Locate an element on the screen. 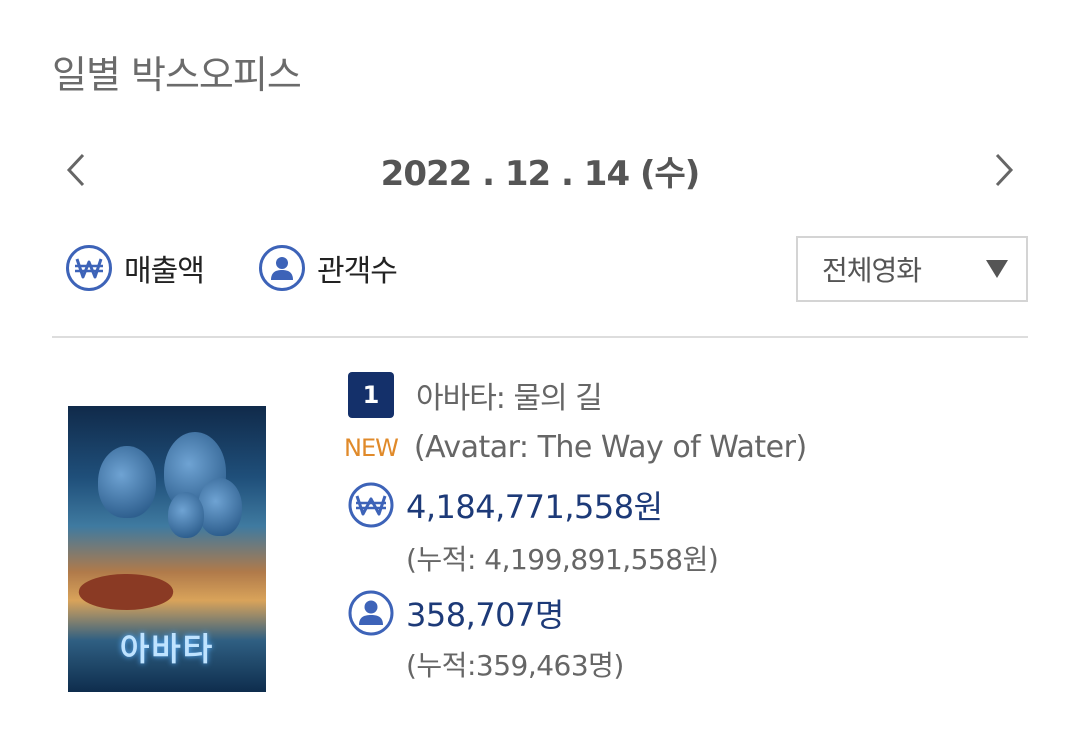  cumulative-sales: (누적: 4,199,891,558원) is located at coordinates (562, 559).